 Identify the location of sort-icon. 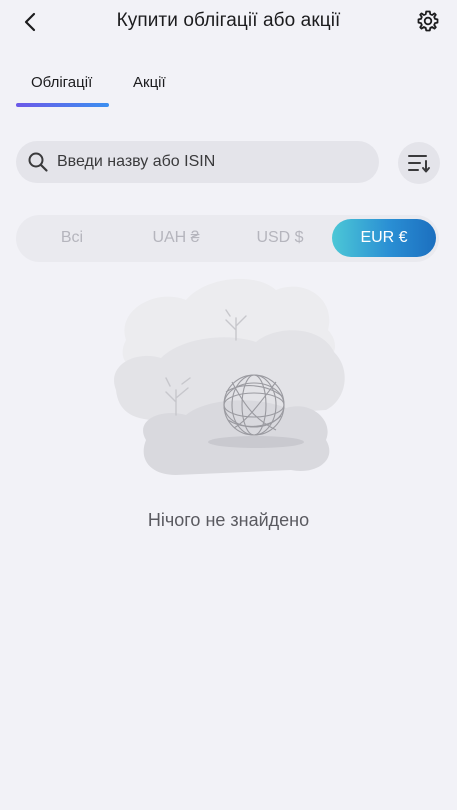
(419, 164).